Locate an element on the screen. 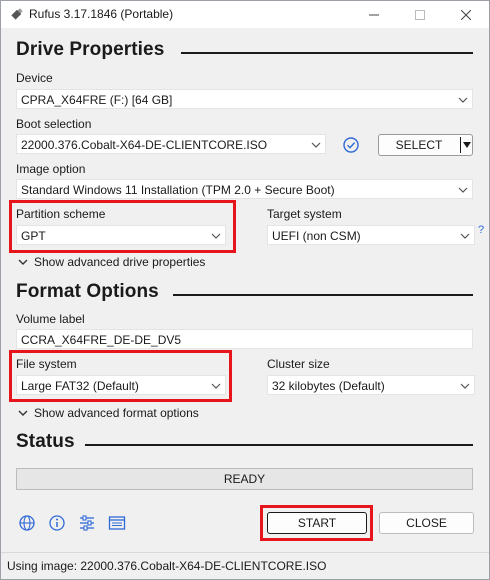 Image resolution: width=490 pixels, height=580 pixels. file-system-dropdown: Large FAT32 (Default) is located at coordinates (121, 385).